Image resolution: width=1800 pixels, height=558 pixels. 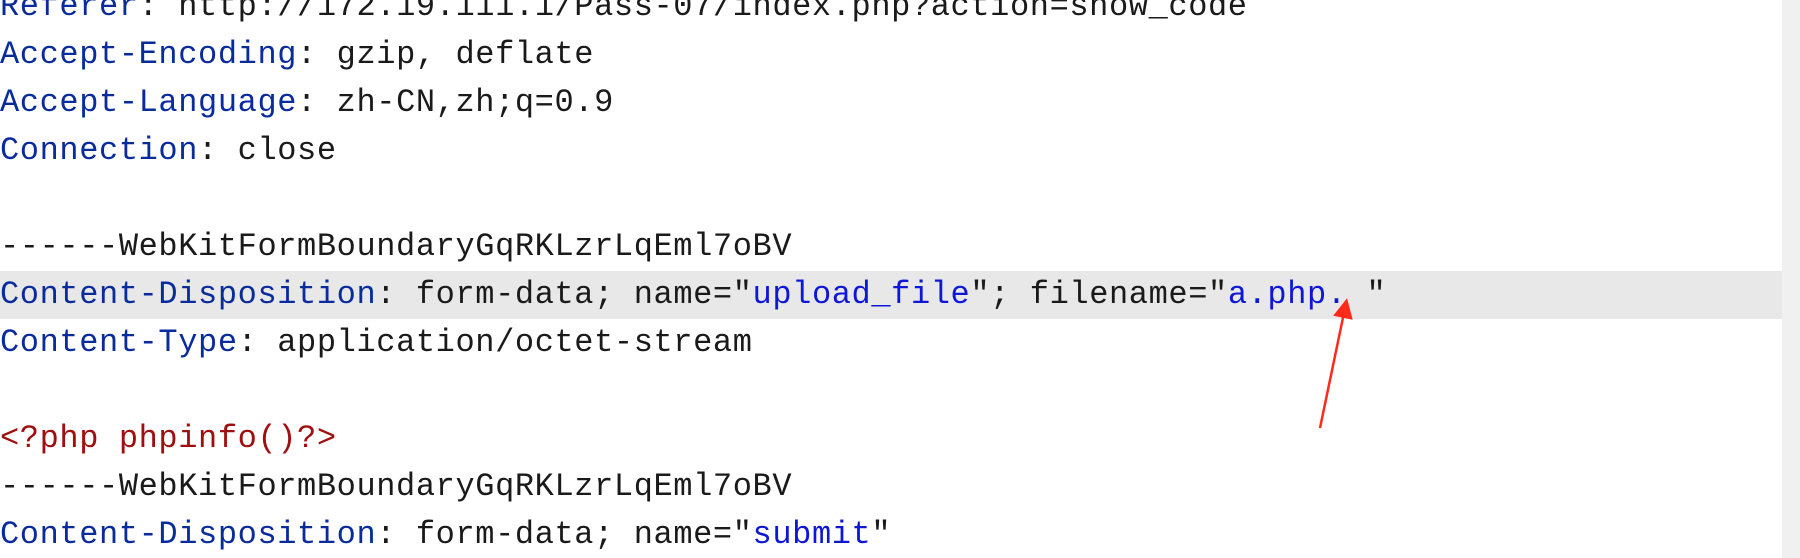 What do you see at coordinates (861, 294) in the screenshot?
I see `field-name-value: upload_file` at bounding box center [861, 294].